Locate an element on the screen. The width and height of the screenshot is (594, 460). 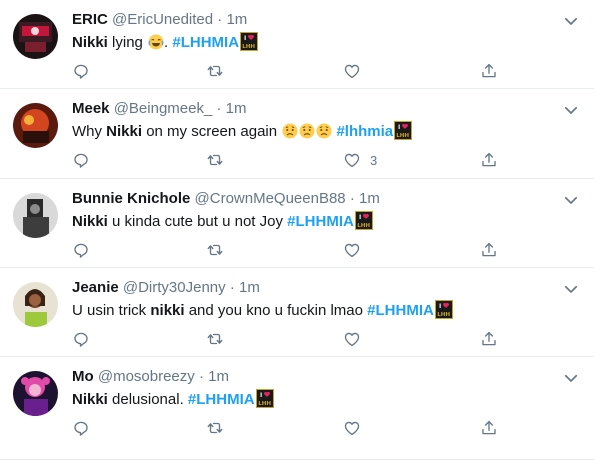
user-handle: @Dirty30Jenny is located at coordinates (174, 287).